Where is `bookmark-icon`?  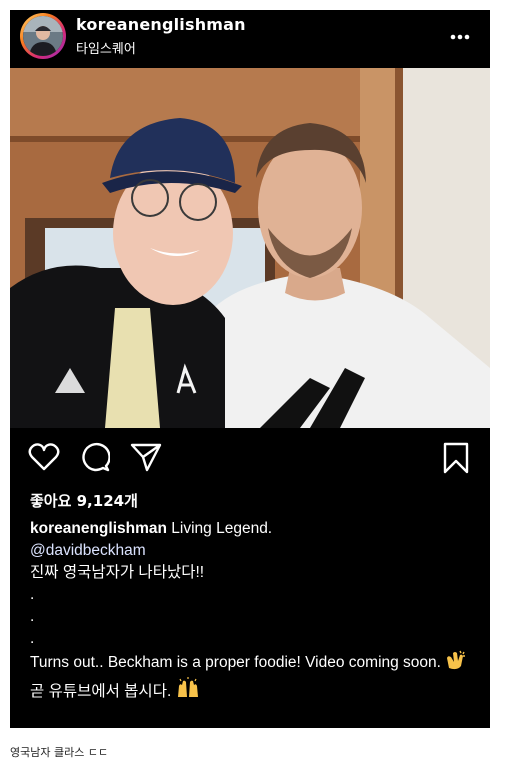
bookmark-icon is located at coordinates (456, 460).